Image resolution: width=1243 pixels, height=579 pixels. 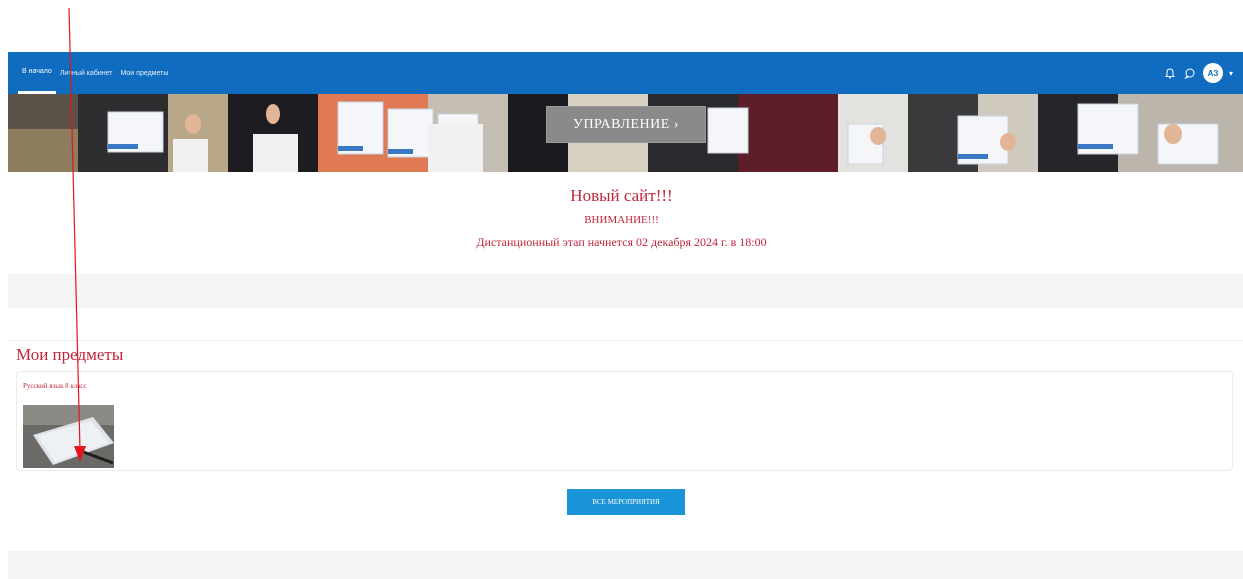 What do you see at coordinates (68, 436) in the screenshot?
I see `course-image` at bounding box center [68, 436].